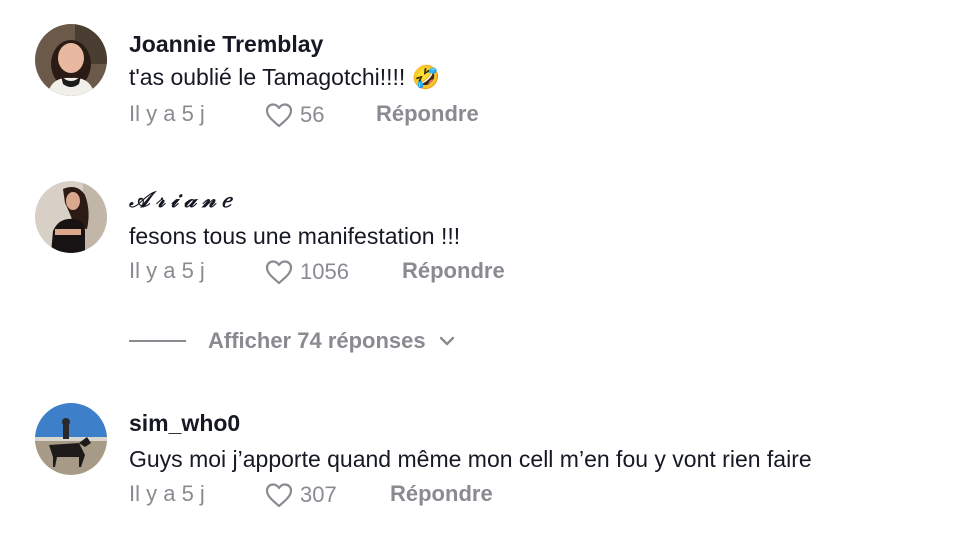 This screenshot has height=540, width=958. What do you see at coordinates (318, 494) in the screenshot?
I see `like-count: 307` at bounding box center [318, 494].